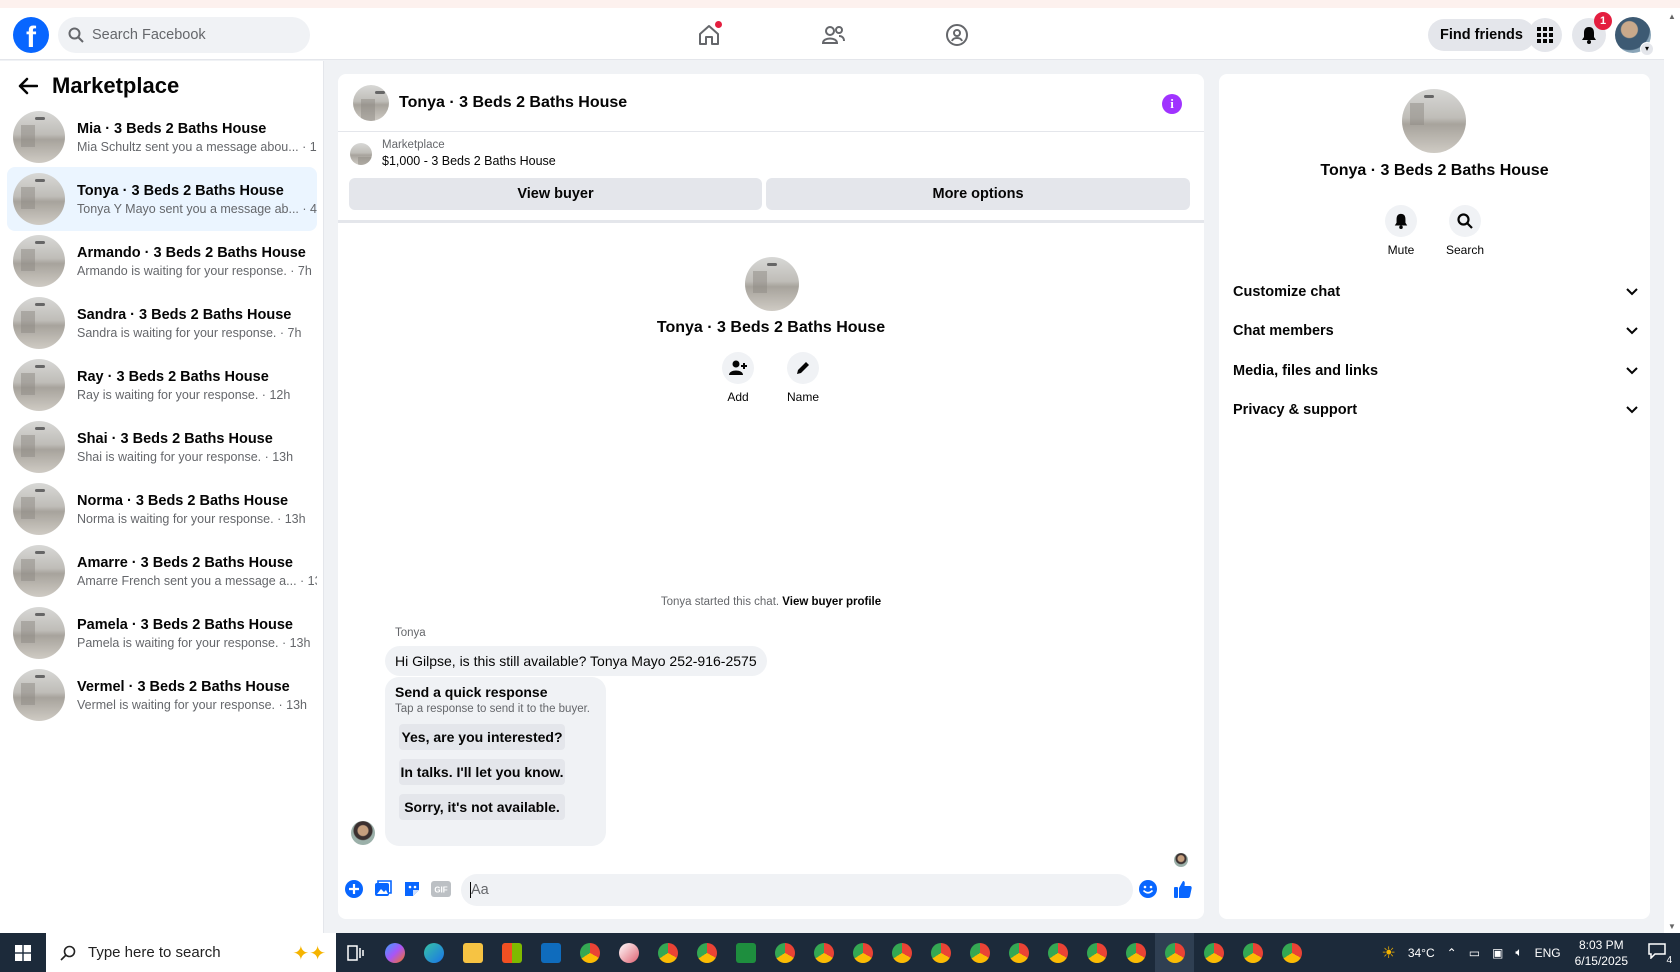 The image size is (1680, 972). Describe the element at coordinates (1172, 104) in the screenshot. I see `info-icon: i` at that location.